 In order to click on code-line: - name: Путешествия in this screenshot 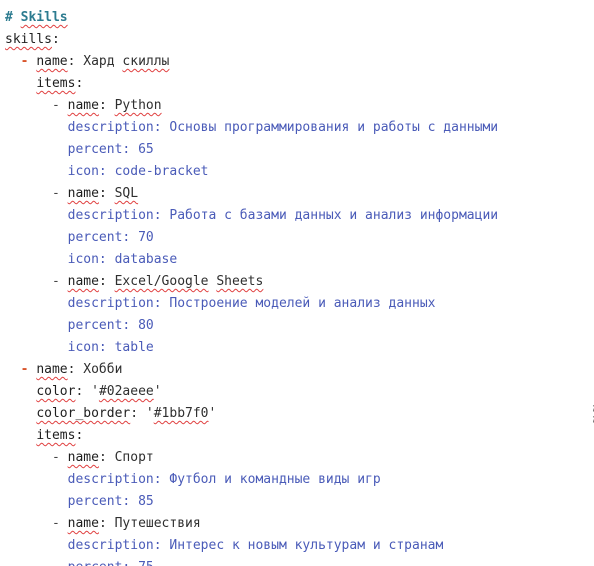, I will do `click(103, 524)`.